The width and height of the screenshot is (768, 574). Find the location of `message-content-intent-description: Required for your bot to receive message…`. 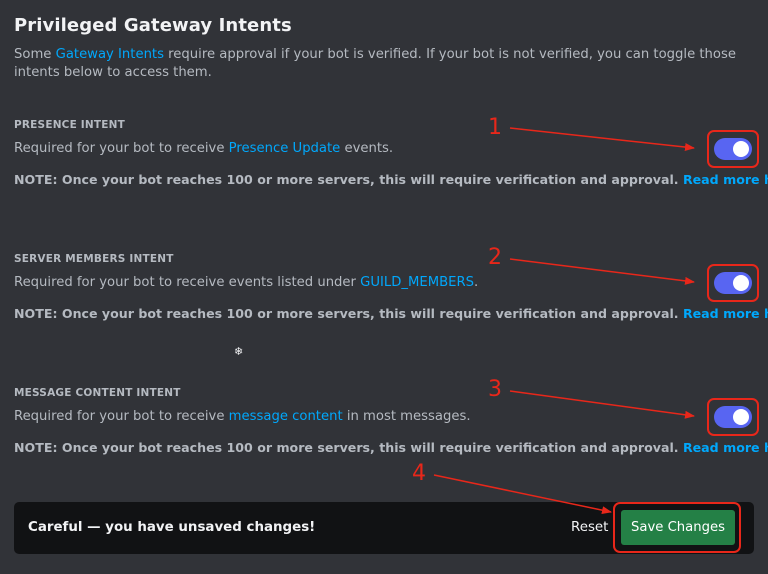

message-content-intent-description: Required for your bot to receive message… is located at coordinates (242, 416).